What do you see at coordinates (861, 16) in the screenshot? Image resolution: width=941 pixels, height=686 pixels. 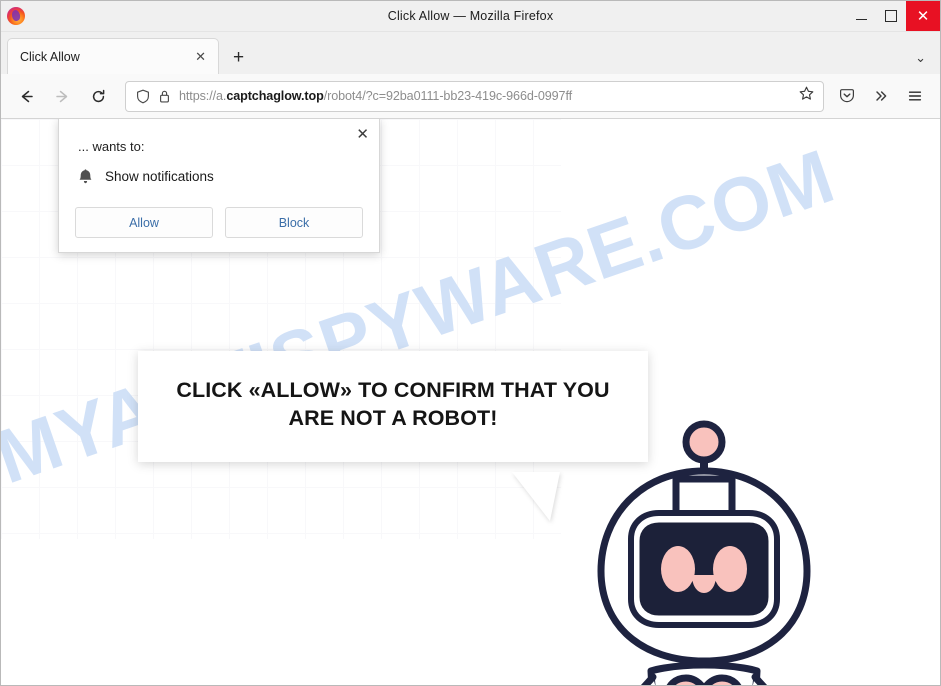 I see `minimize-button` at bounding box center [861, 16].